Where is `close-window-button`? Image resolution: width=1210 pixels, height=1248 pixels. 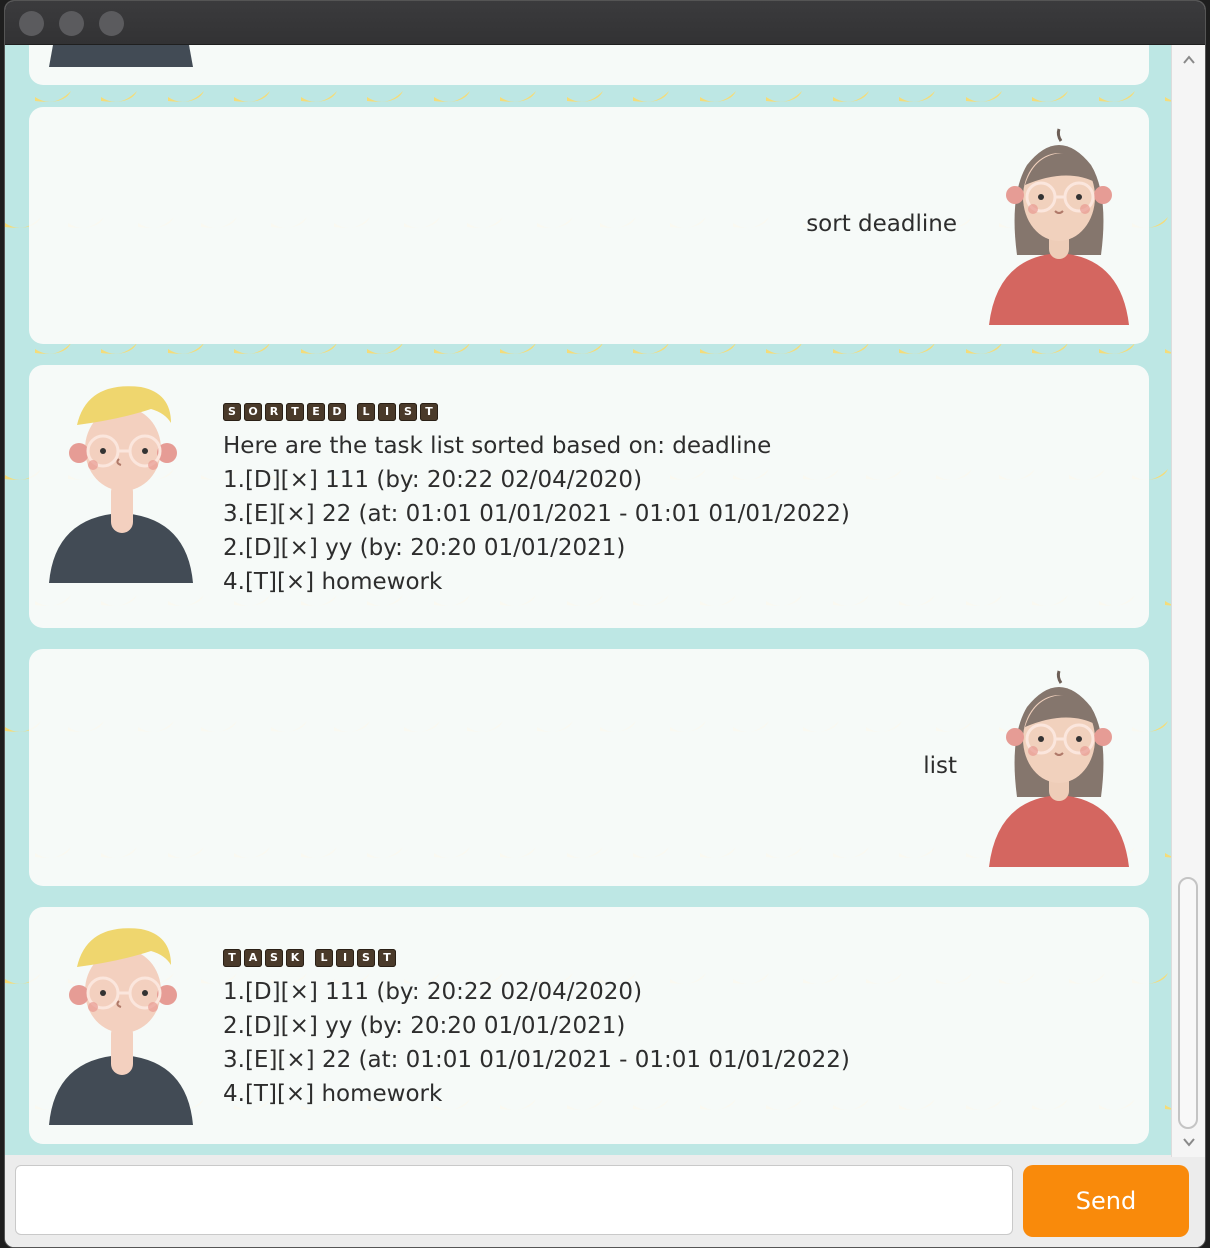
close-window-button is located at coordinates (31, 23).